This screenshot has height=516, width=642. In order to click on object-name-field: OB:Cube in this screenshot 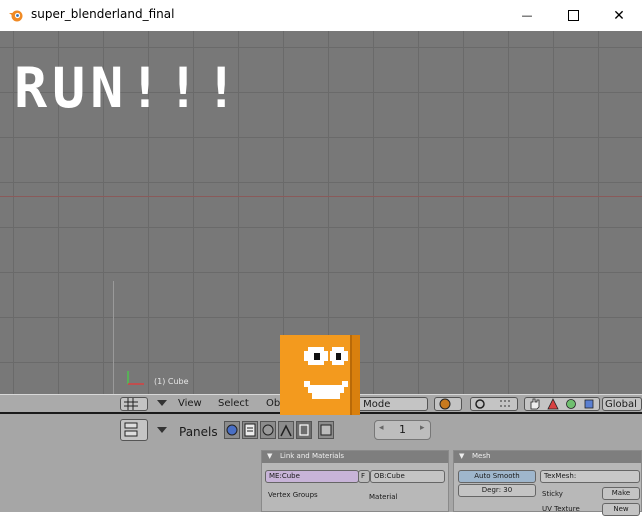, I will do `click(407, 476)`.